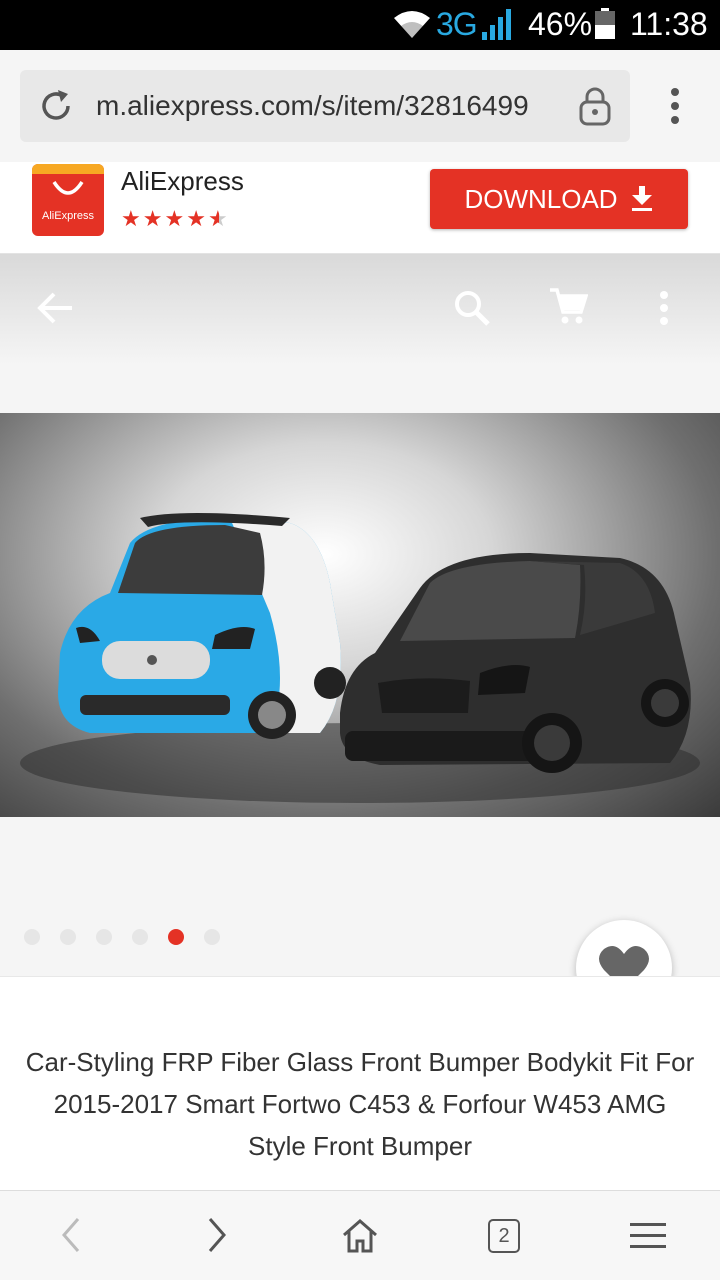 The height and width of the screenshot is (1280, 720). Describe the element at coordinates (216, 1235) in the screenshot. I see `nav-forward-icon` at that location.